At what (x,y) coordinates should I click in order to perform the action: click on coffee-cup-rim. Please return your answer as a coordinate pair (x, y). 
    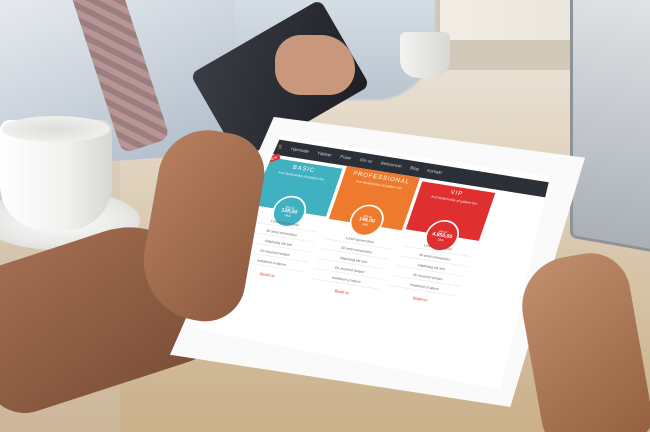
    Looking at the image, I should click on (56, 129).